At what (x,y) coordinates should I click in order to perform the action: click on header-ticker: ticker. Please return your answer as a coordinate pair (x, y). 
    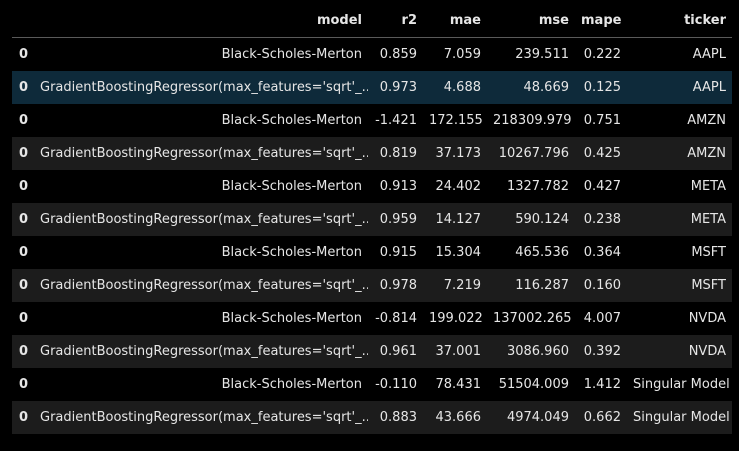
    Looking at the image, I should click on (679, 21).